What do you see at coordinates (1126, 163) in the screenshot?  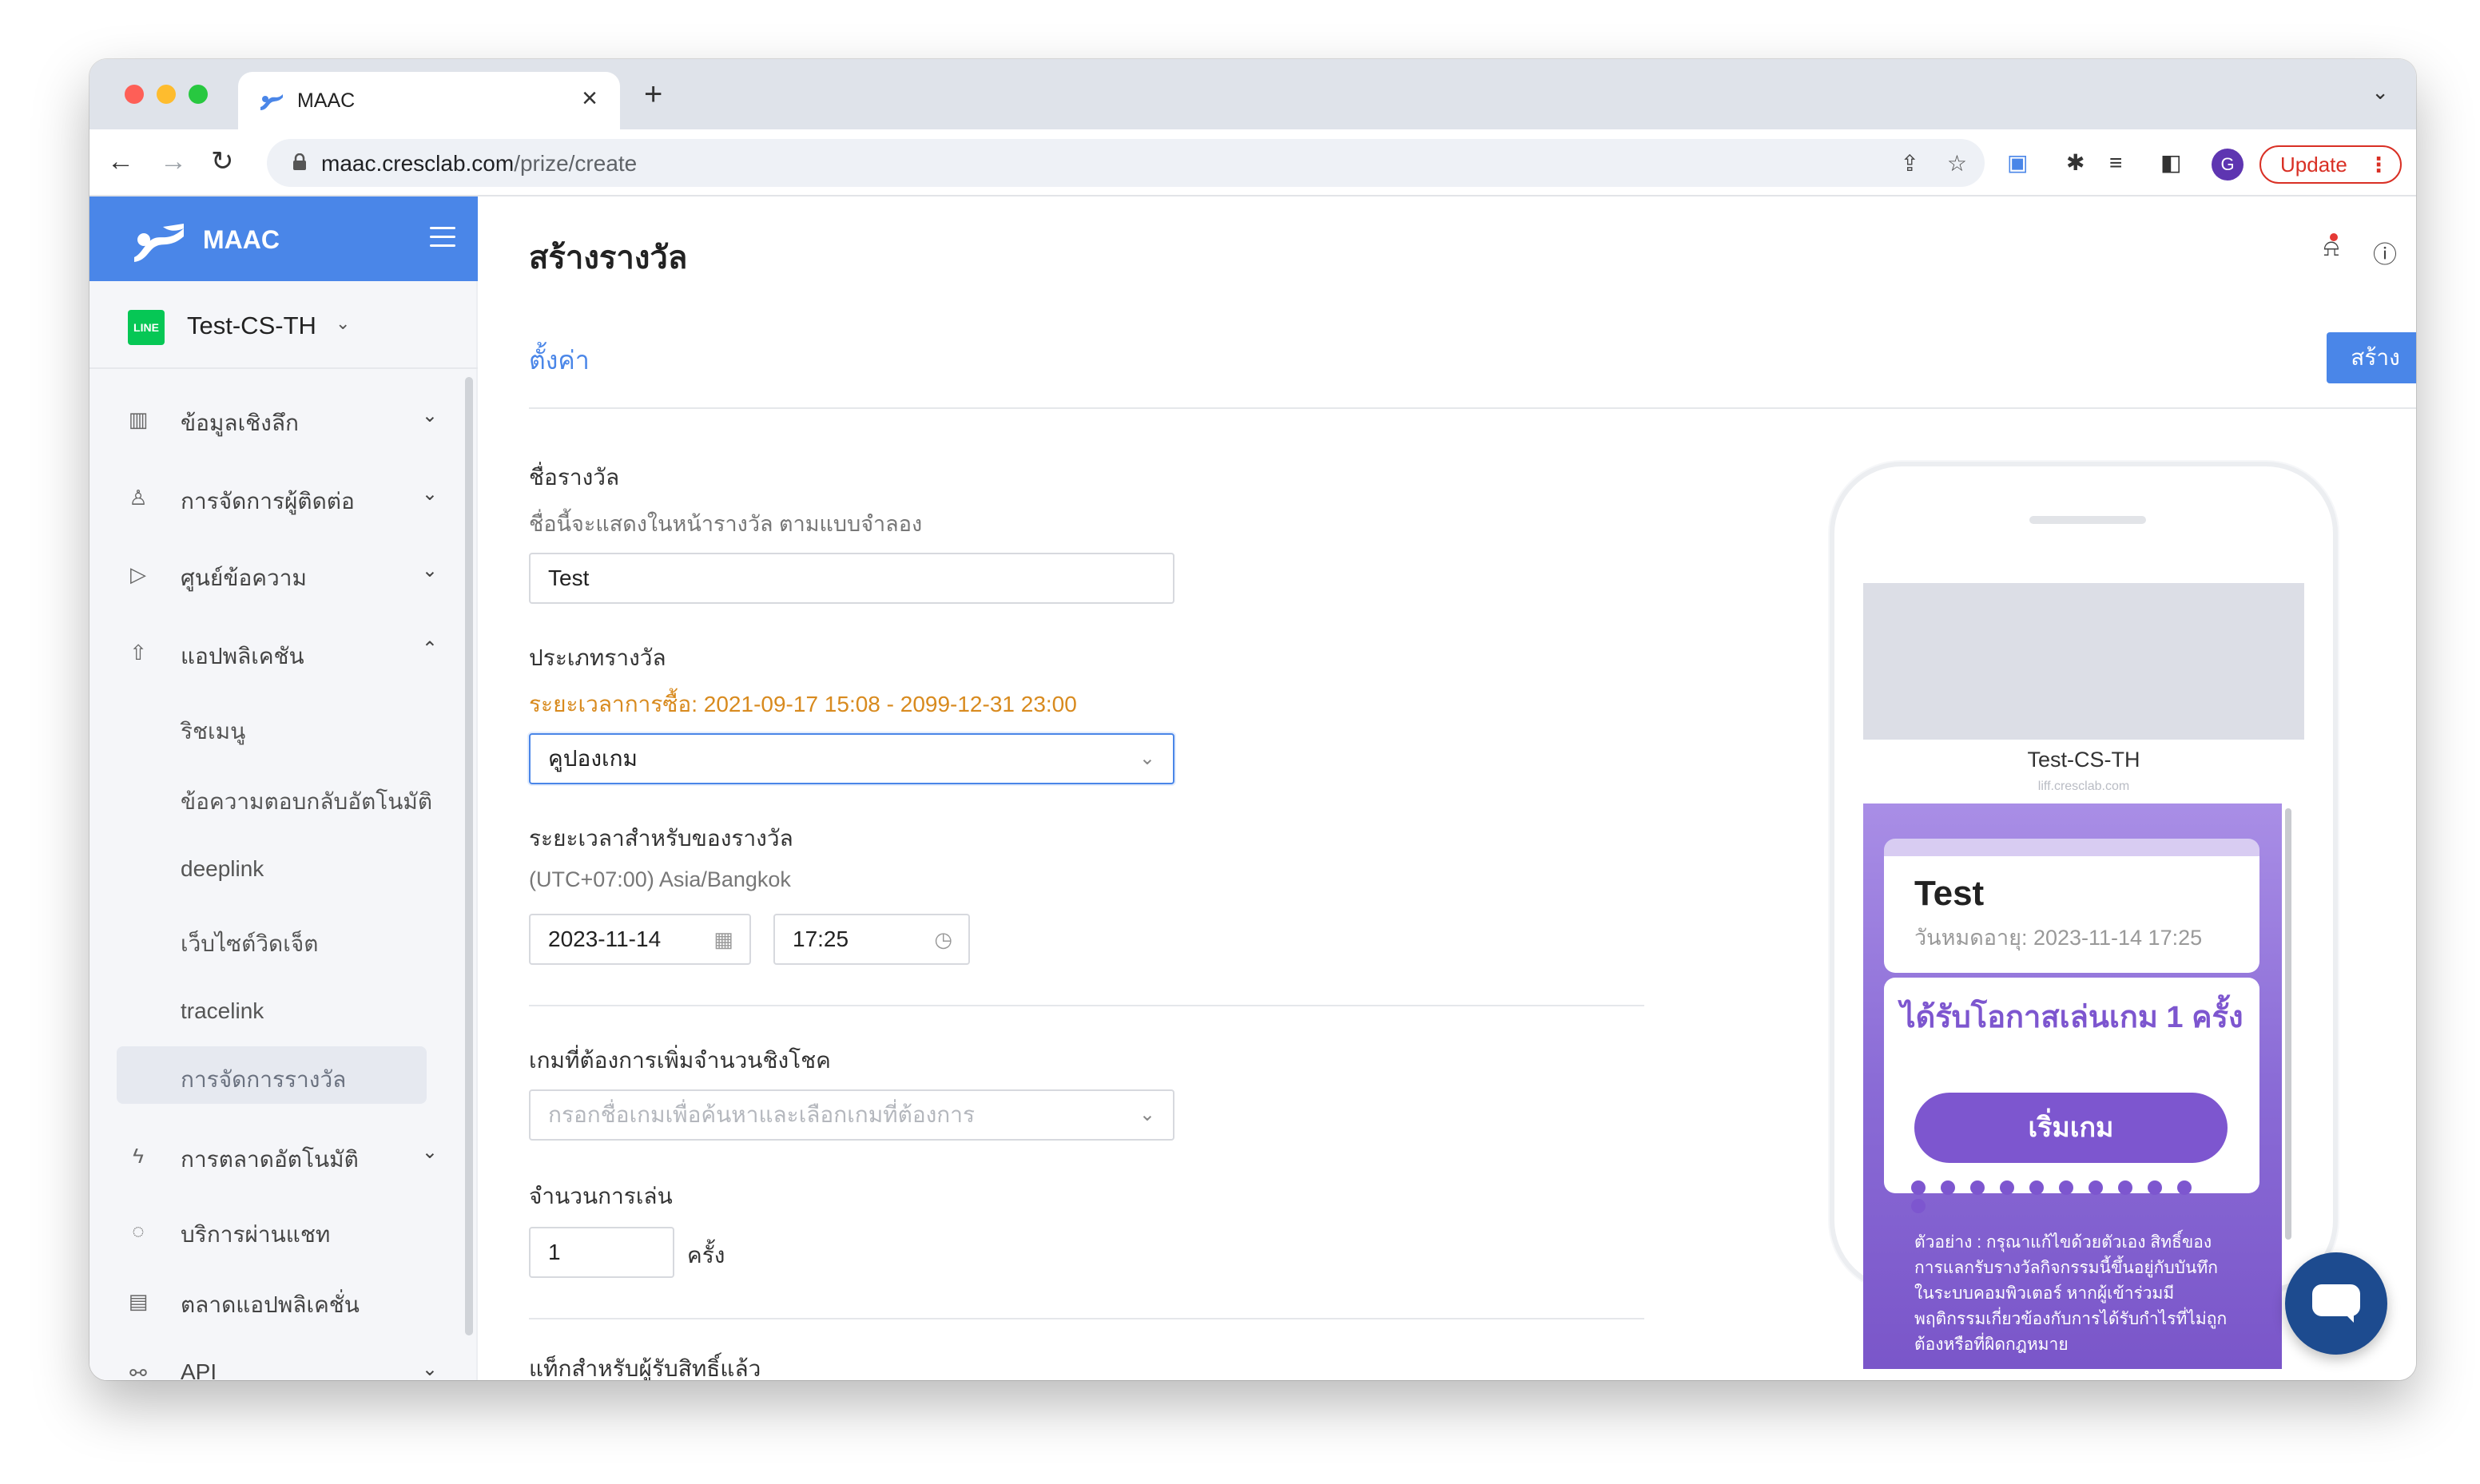 I see `address-bar: maac.cresclab.com/prize/create ⇪ ☆` at bounding box center [1126, 163].